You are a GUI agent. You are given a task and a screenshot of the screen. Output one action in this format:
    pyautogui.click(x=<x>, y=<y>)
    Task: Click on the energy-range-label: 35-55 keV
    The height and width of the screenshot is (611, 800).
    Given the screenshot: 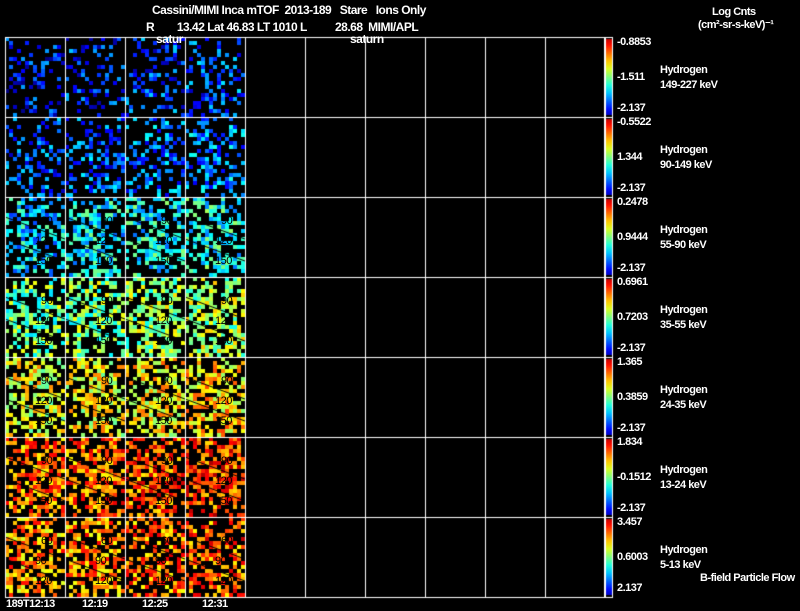 What is the action you would take?
    pyautogui.click(x=683, y=325)
    